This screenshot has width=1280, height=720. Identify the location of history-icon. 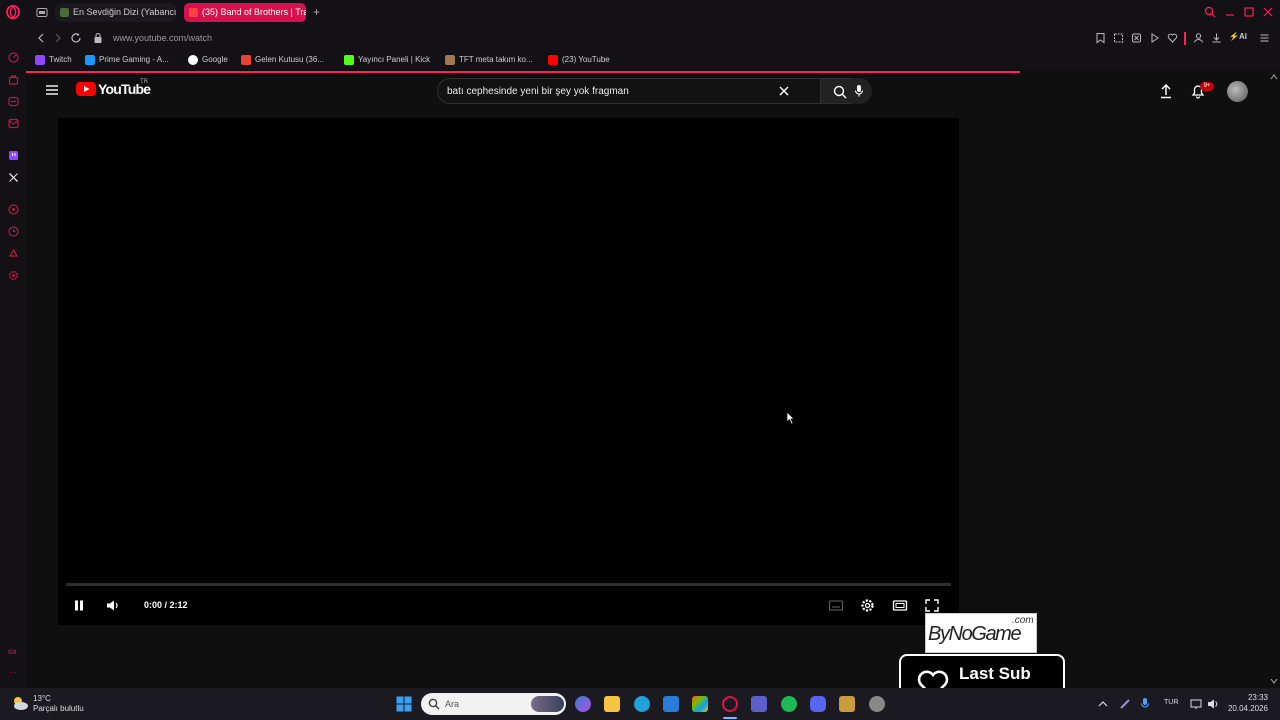
(13, 231).